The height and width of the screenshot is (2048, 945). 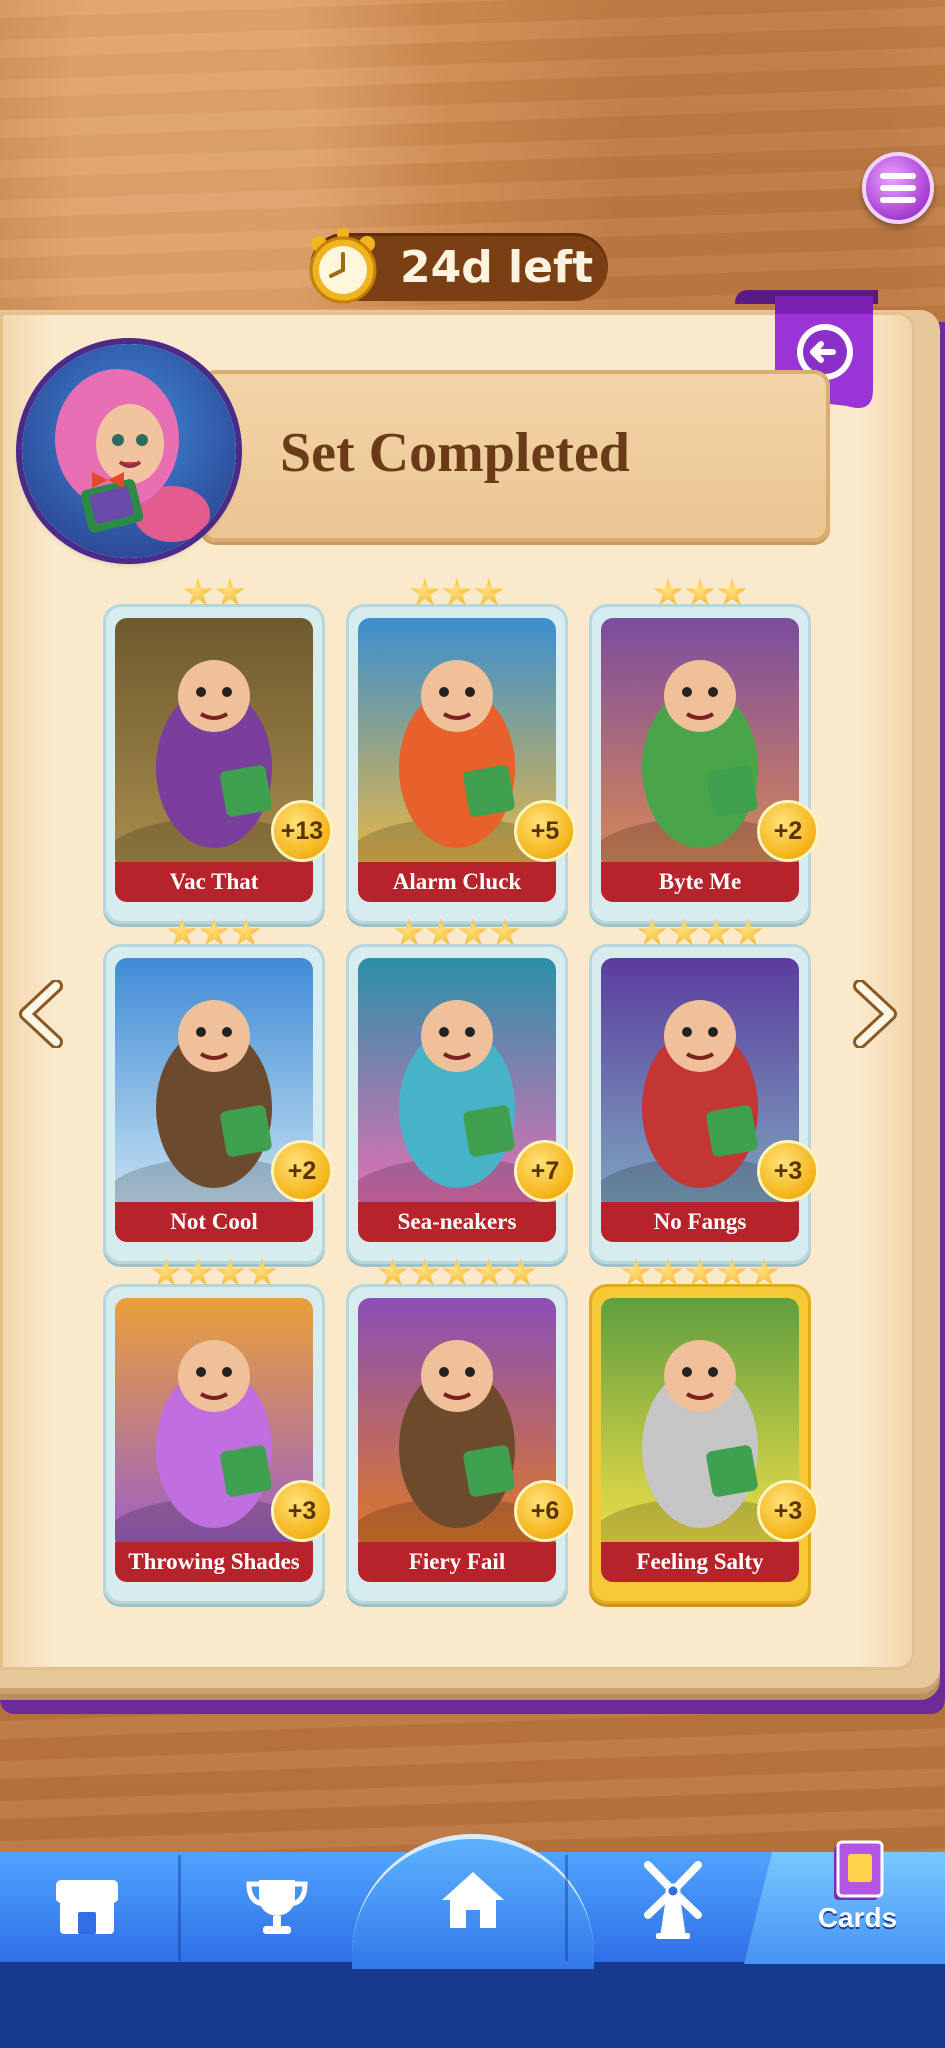 What do you see at coordinates (457, 882) in the screenshot?
I see `card-name: Alarm Cluck` at bounding box center [457, 882].